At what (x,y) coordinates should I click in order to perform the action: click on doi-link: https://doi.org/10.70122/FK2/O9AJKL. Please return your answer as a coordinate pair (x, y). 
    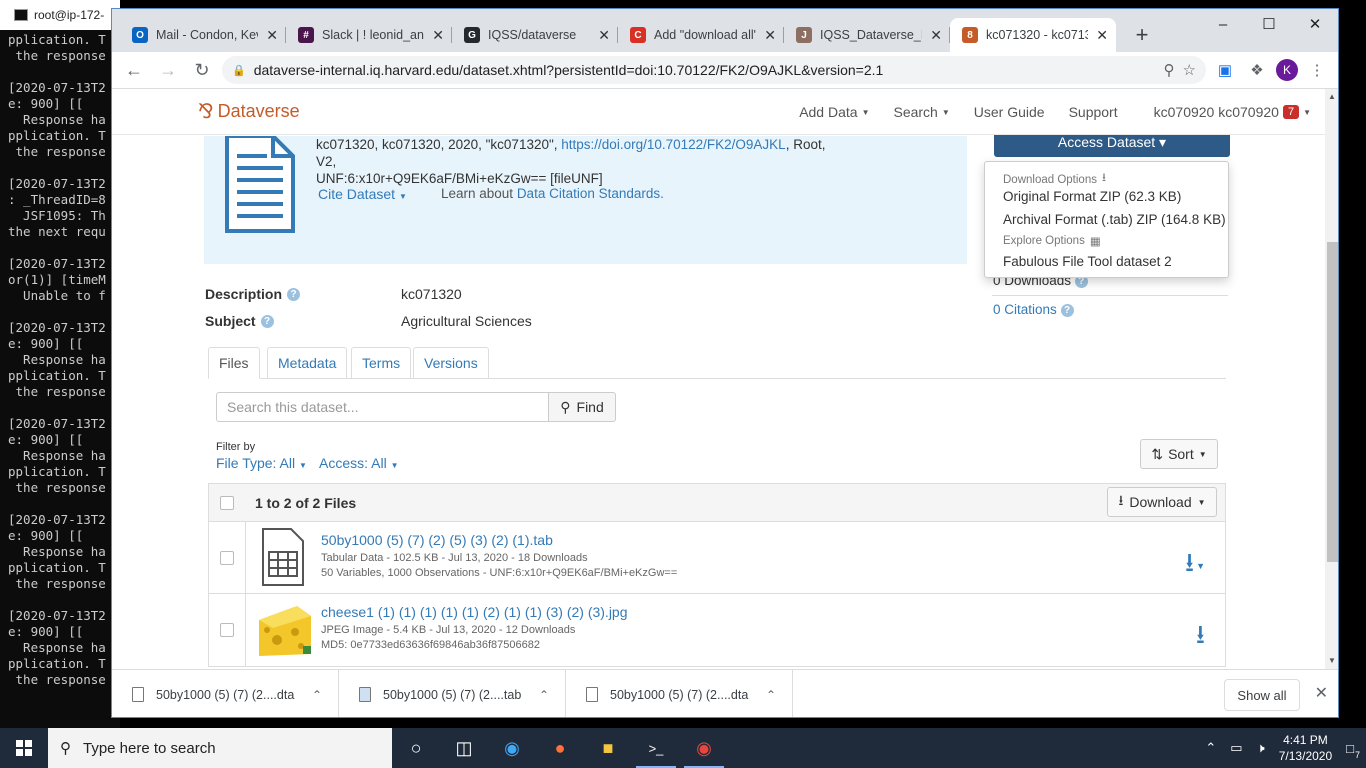
    Looking at the image, I should click on (673, 144).